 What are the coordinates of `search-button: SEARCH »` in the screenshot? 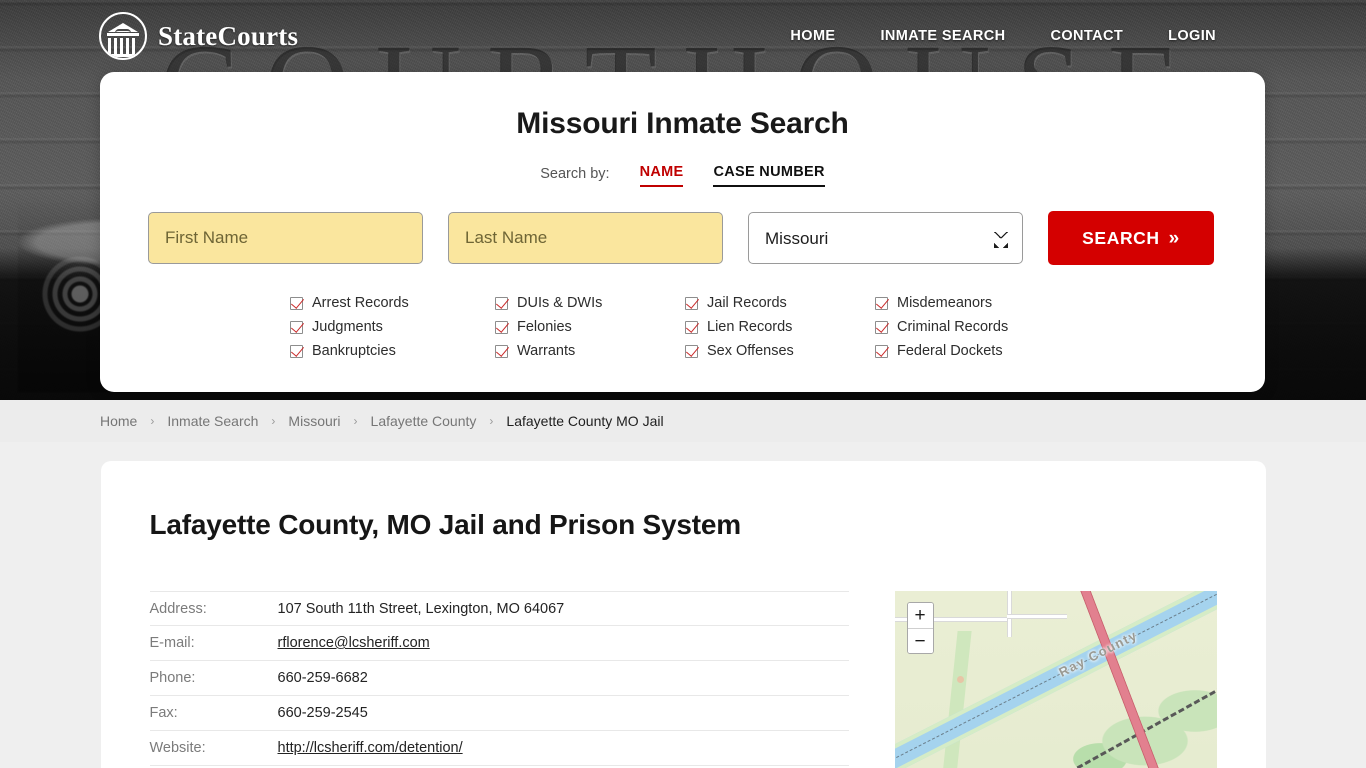 It's located at (1131, 238).